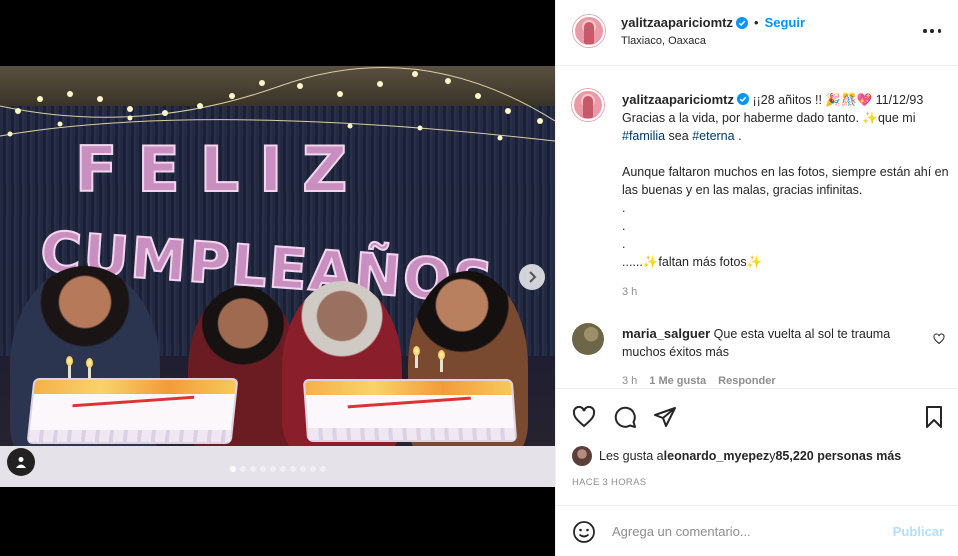 Image resolution: width=958 pixels, height=556 pixels. Describe the element at coordinates (746, 381) in the screenshot. I see `comment-reply-button: Responder` at that location.